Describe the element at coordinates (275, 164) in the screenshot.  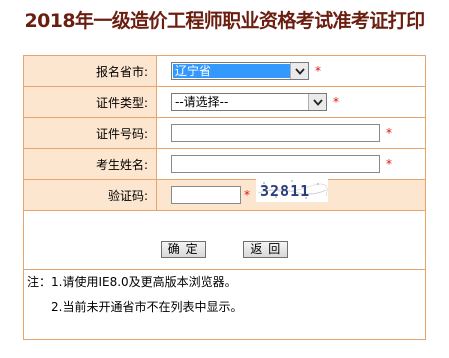
I see `name-input` at that location.